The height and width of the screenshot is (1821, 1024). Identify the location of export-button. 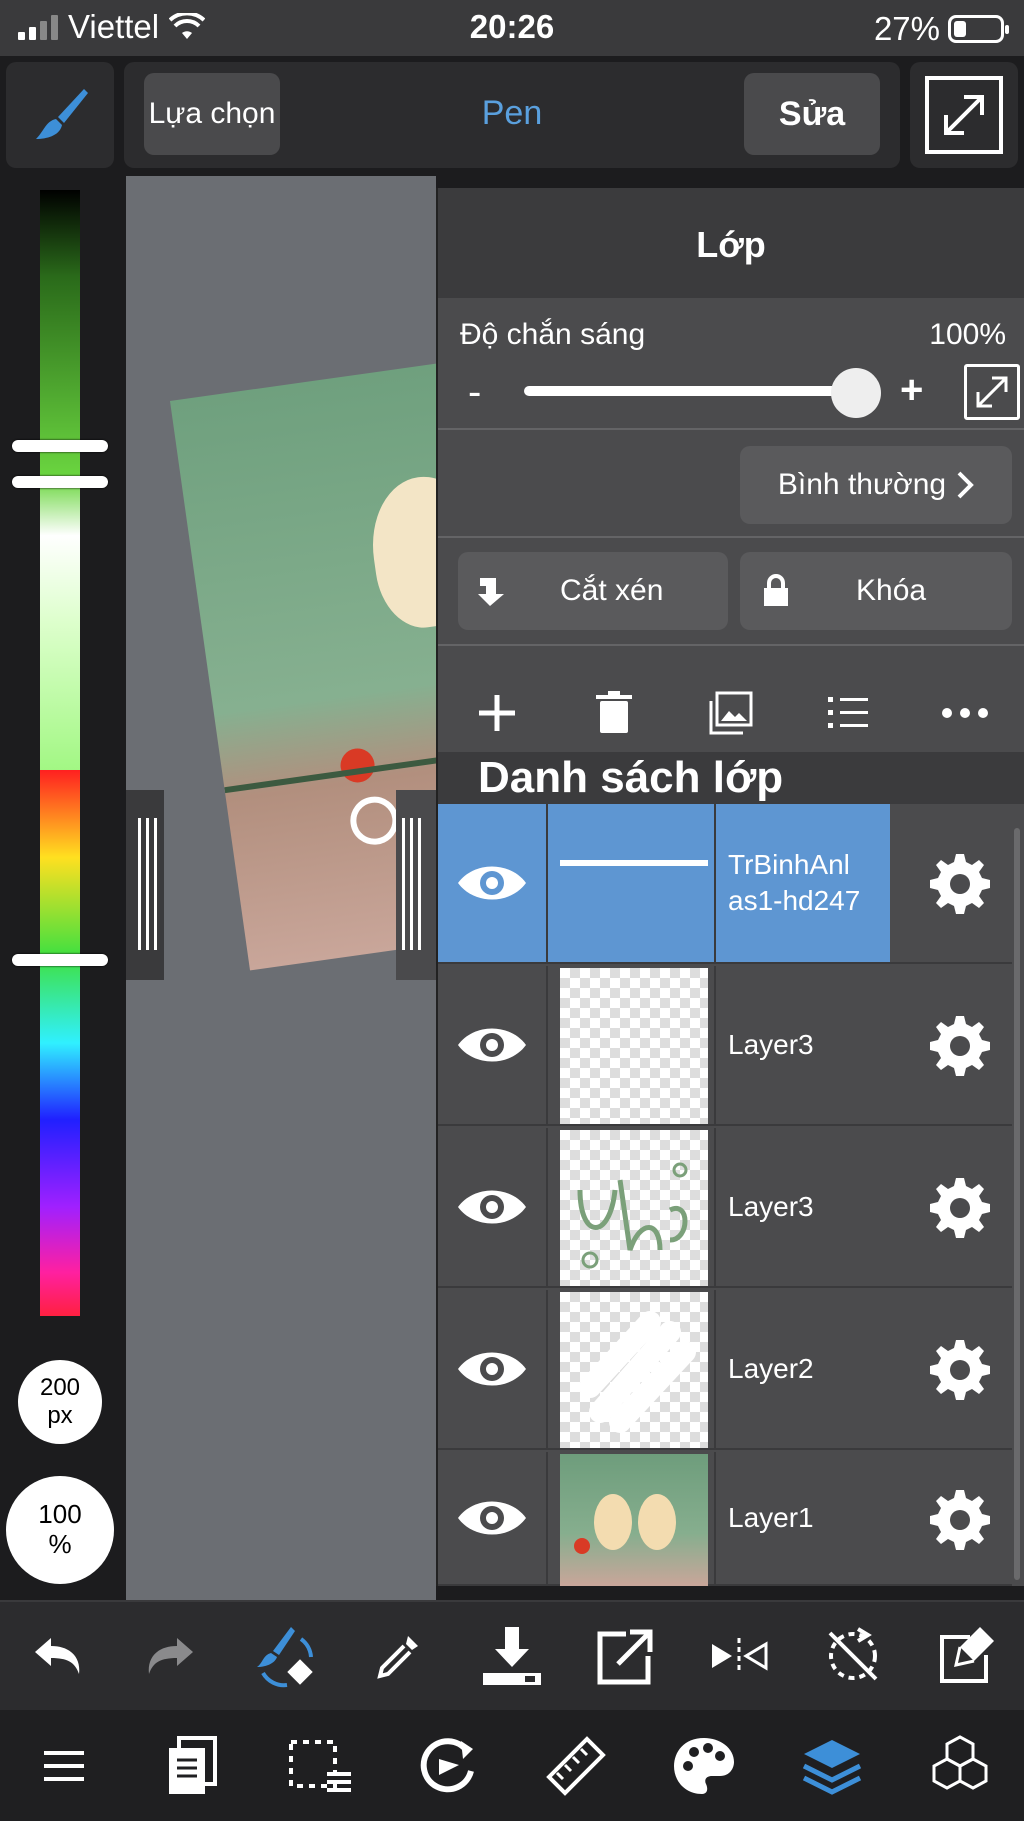
(626, 1656).